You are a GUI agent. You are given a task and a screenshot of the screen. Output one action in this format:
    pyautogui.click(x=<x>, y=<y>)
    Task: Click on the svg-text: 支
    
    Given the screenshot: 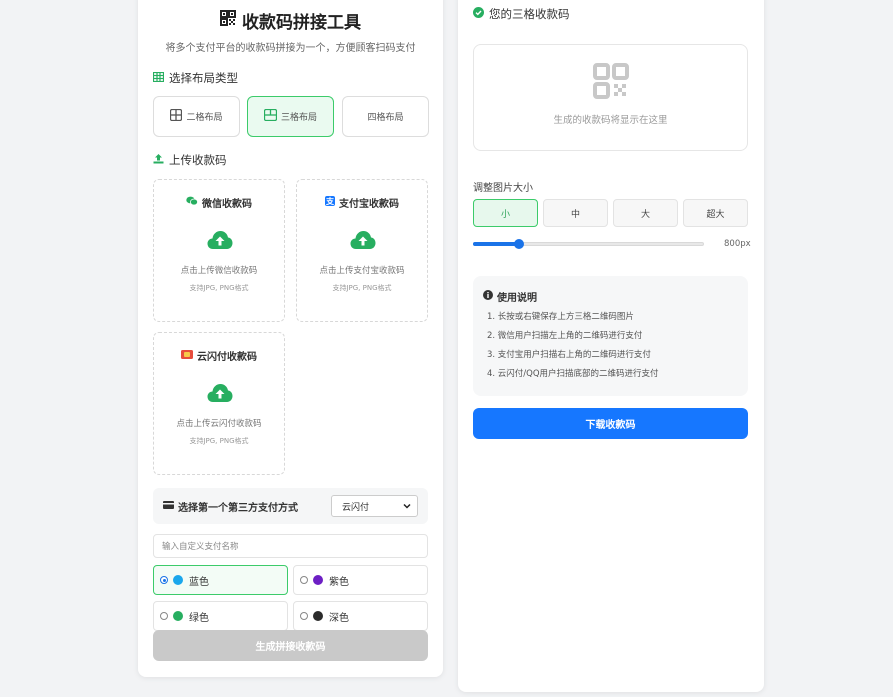 What is the action you would take?
    pyautogui.click(x=330, y=201)
    